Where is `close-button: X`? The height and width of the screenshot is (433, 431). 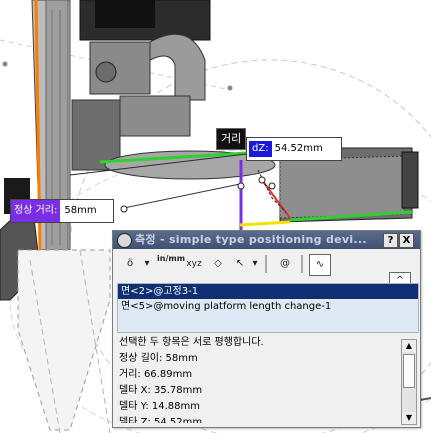 close-button: X is located at coordinates (406, 240).